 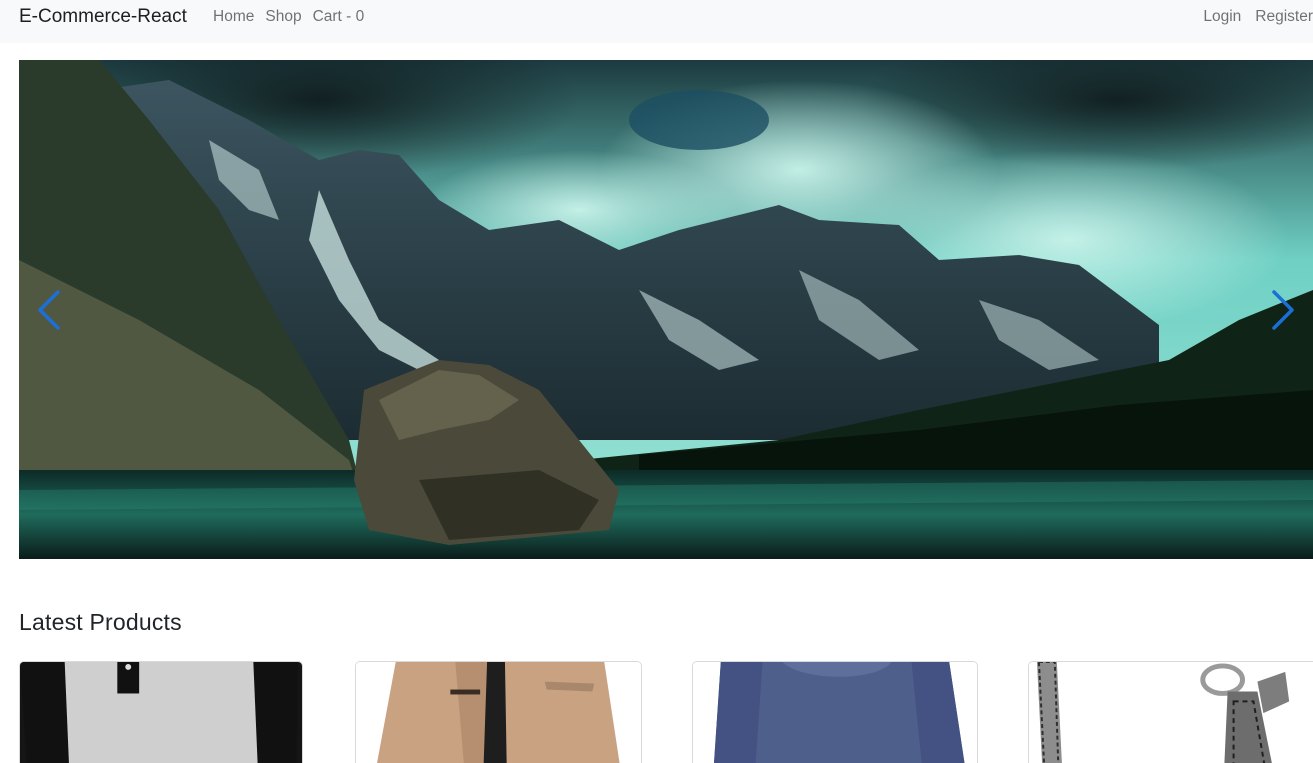 What do you see at coordinates (1222, 17) in the screenshot?
I see `login-link: Login` at bounding box center [1222, 17].